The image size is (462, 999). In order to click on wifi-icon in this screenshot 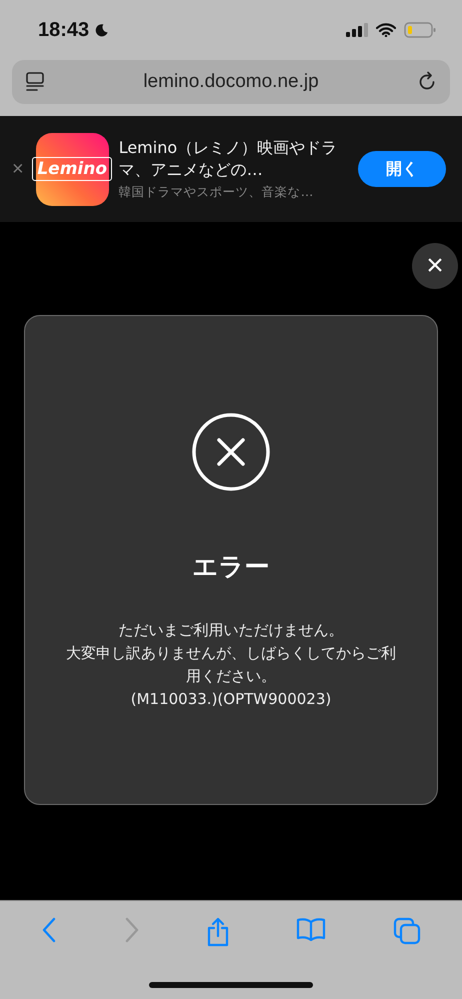, I will do `click(386, 30)`.